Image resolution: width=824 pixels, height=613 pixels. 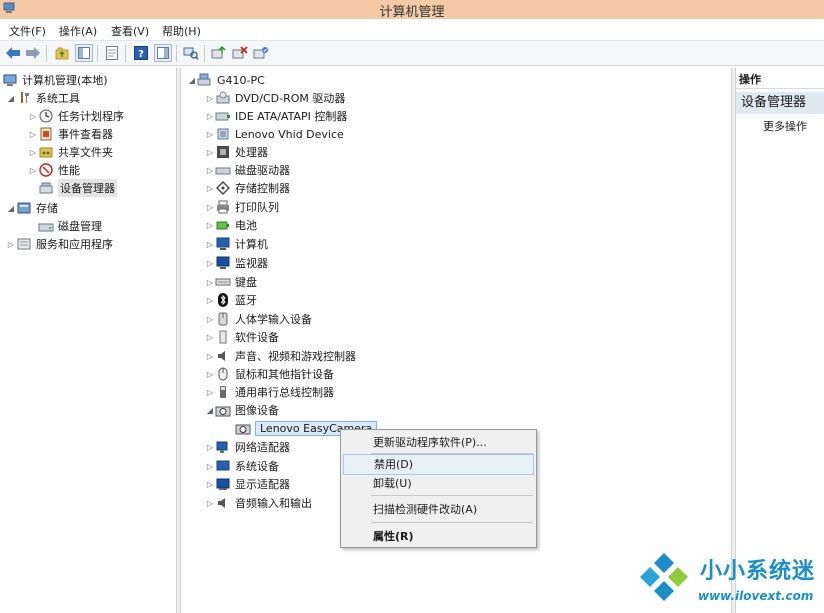 What do you see at coordinates (240, 53) in the screenshot?
I see `uninstall-device-icon` at bounding box center [240, 53].